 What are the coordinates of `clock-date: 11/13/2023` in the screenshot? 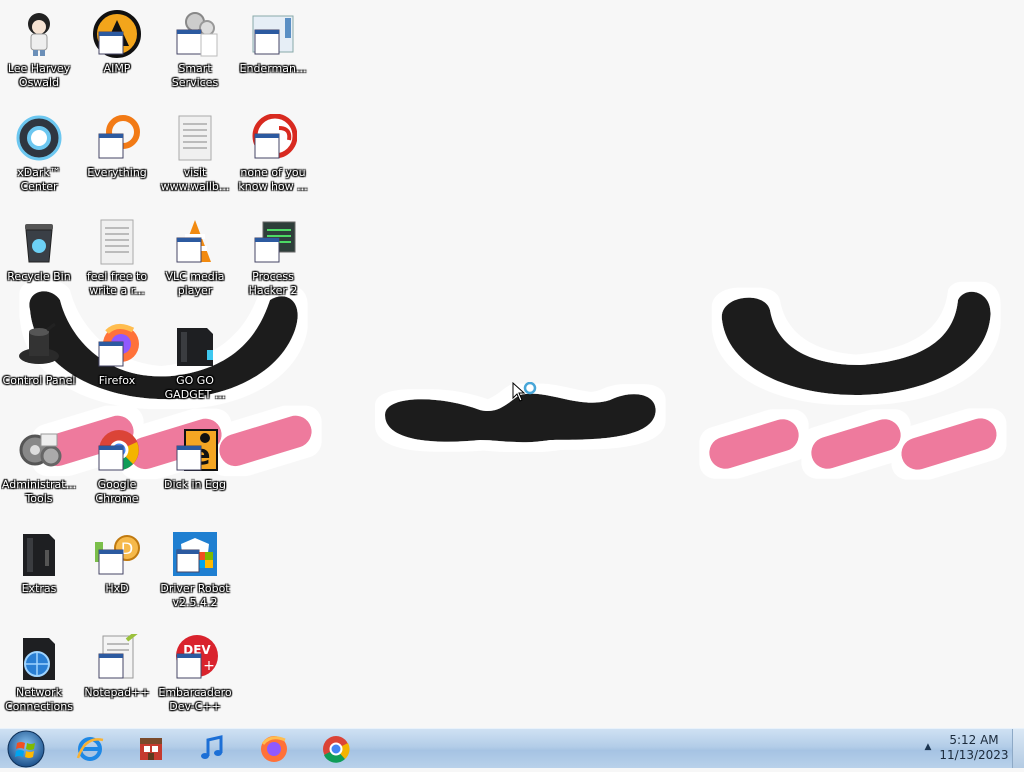 It's located at (974, 755).